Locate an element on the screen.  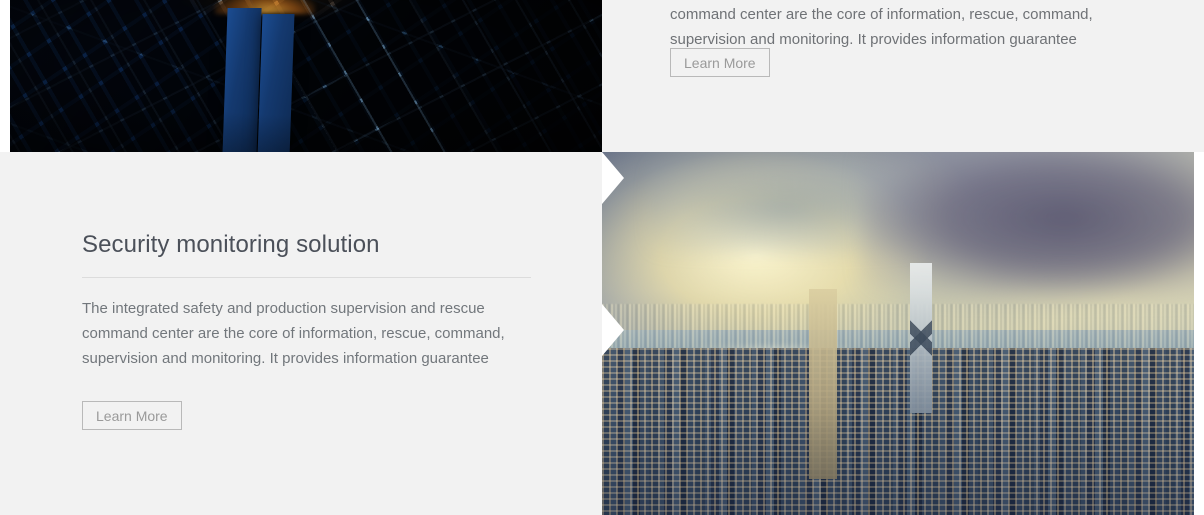
top-learn-more-button: Learn More is located at coordinates (720, 62).